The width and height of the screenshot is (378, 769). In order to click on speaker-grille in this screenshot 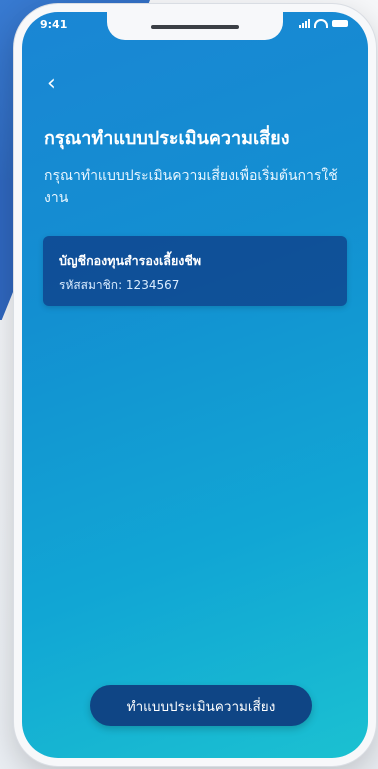, I will do `click(195, 27)`.